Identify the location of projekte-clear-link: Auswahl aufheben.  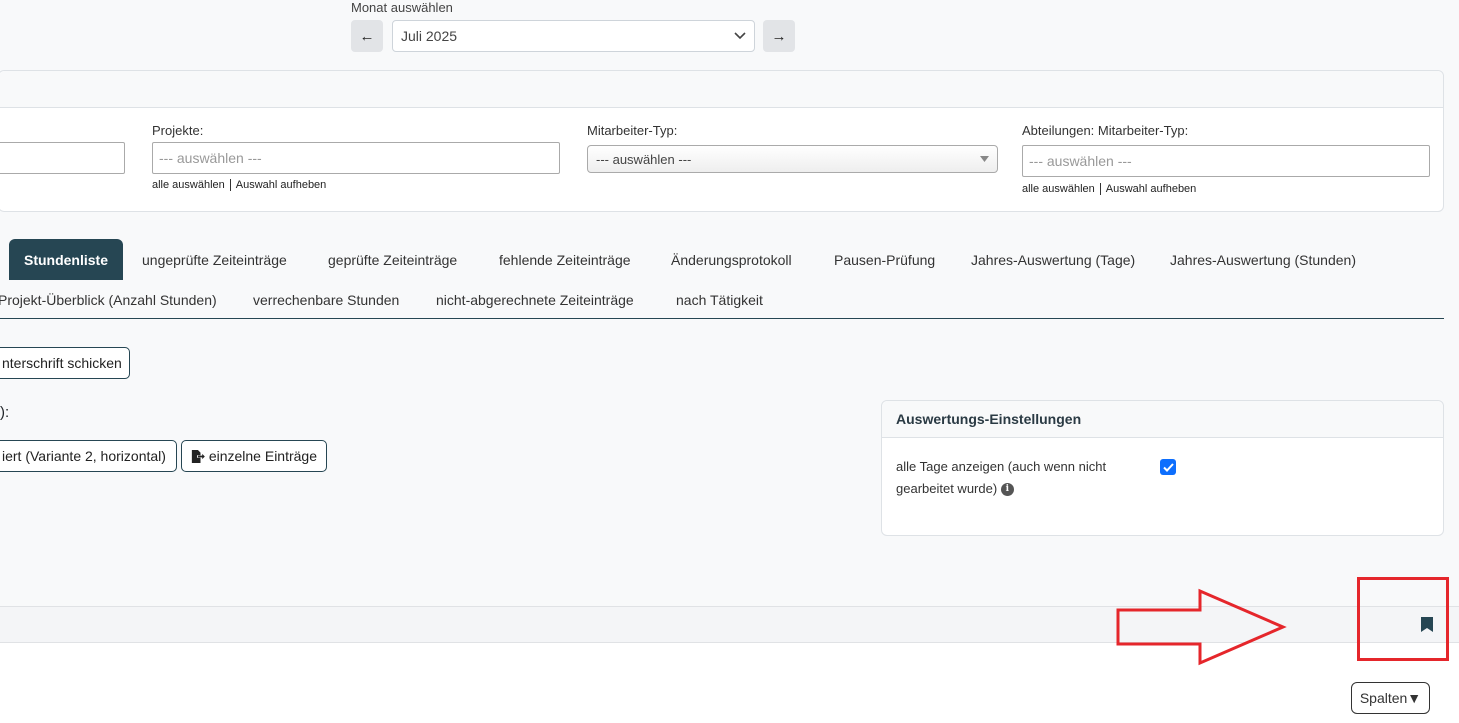
(281, 185).